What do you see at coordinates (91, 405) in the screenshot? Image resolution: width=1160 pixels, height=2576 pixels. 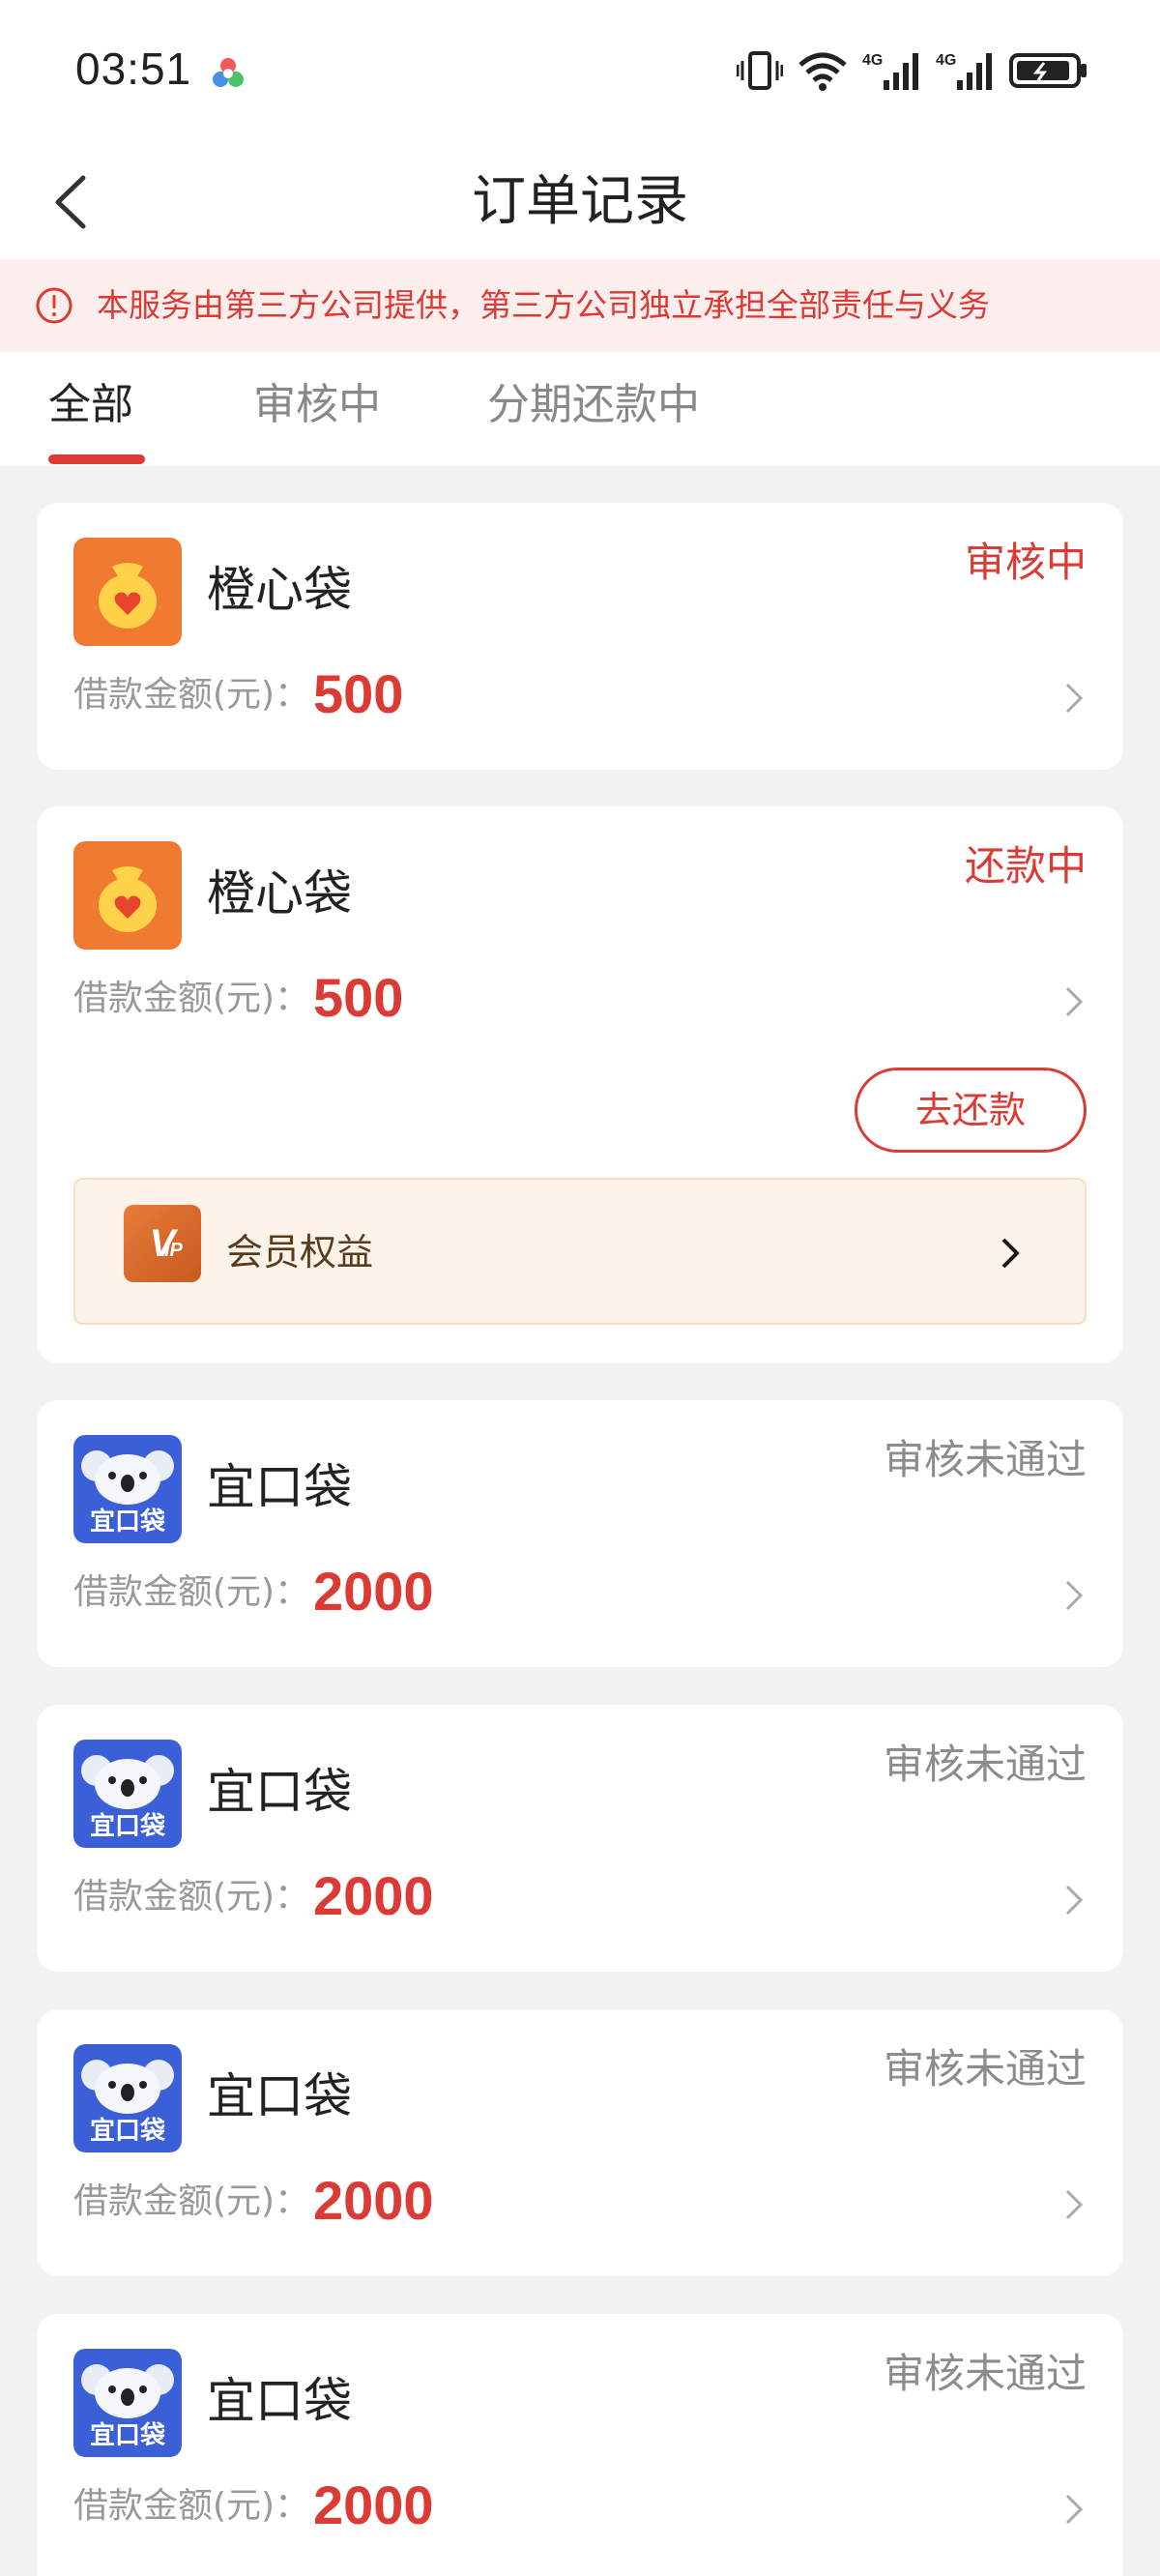 I see `tab-all: 全部` at bounding box center [91, 405].